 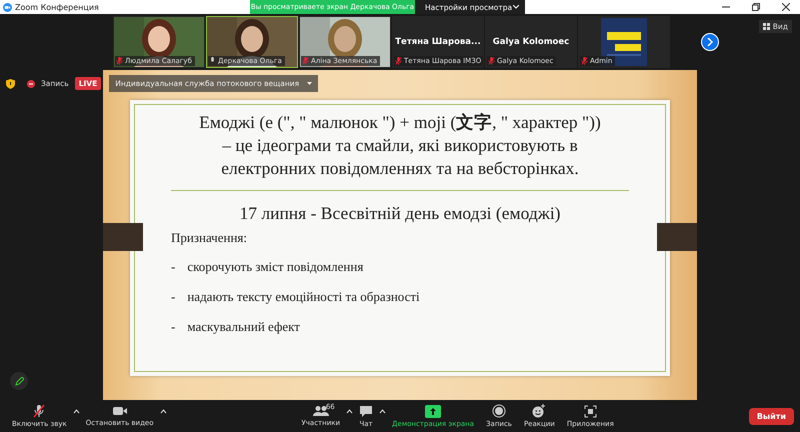 I want to click on record-dot-icon, so click(x=31, y=84).